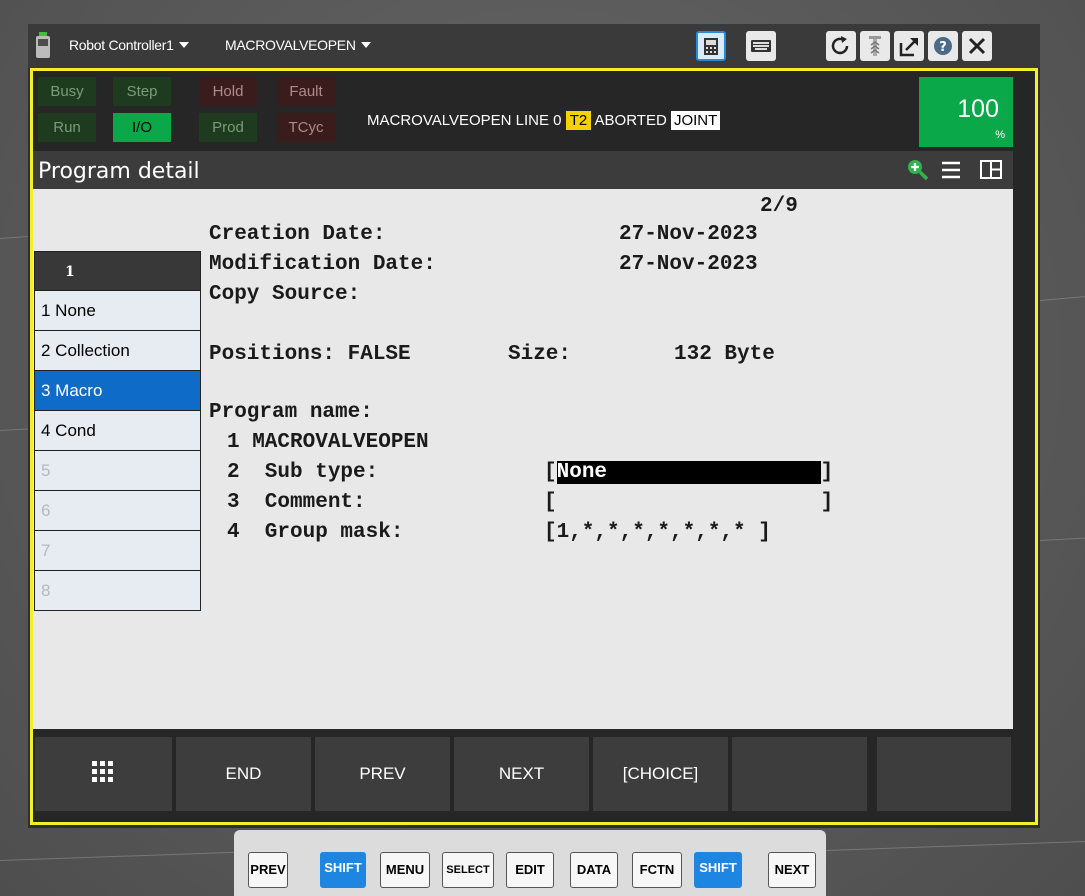  Describe the element at coordinates (121, 45) in the screenshot. I see `controller-name: Robot Controller1` at that location.